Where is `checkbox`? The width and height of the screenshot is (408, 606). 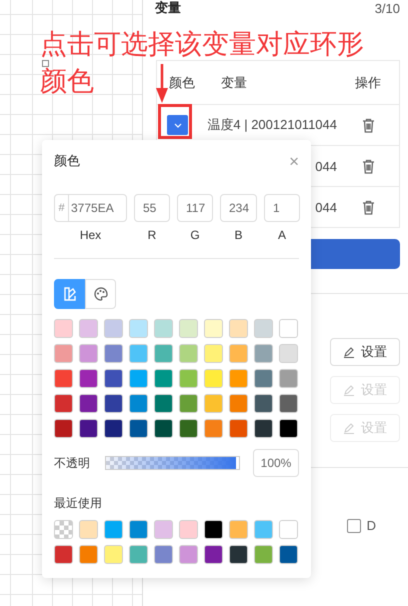 checkbox is located at coordinates (353, 525).